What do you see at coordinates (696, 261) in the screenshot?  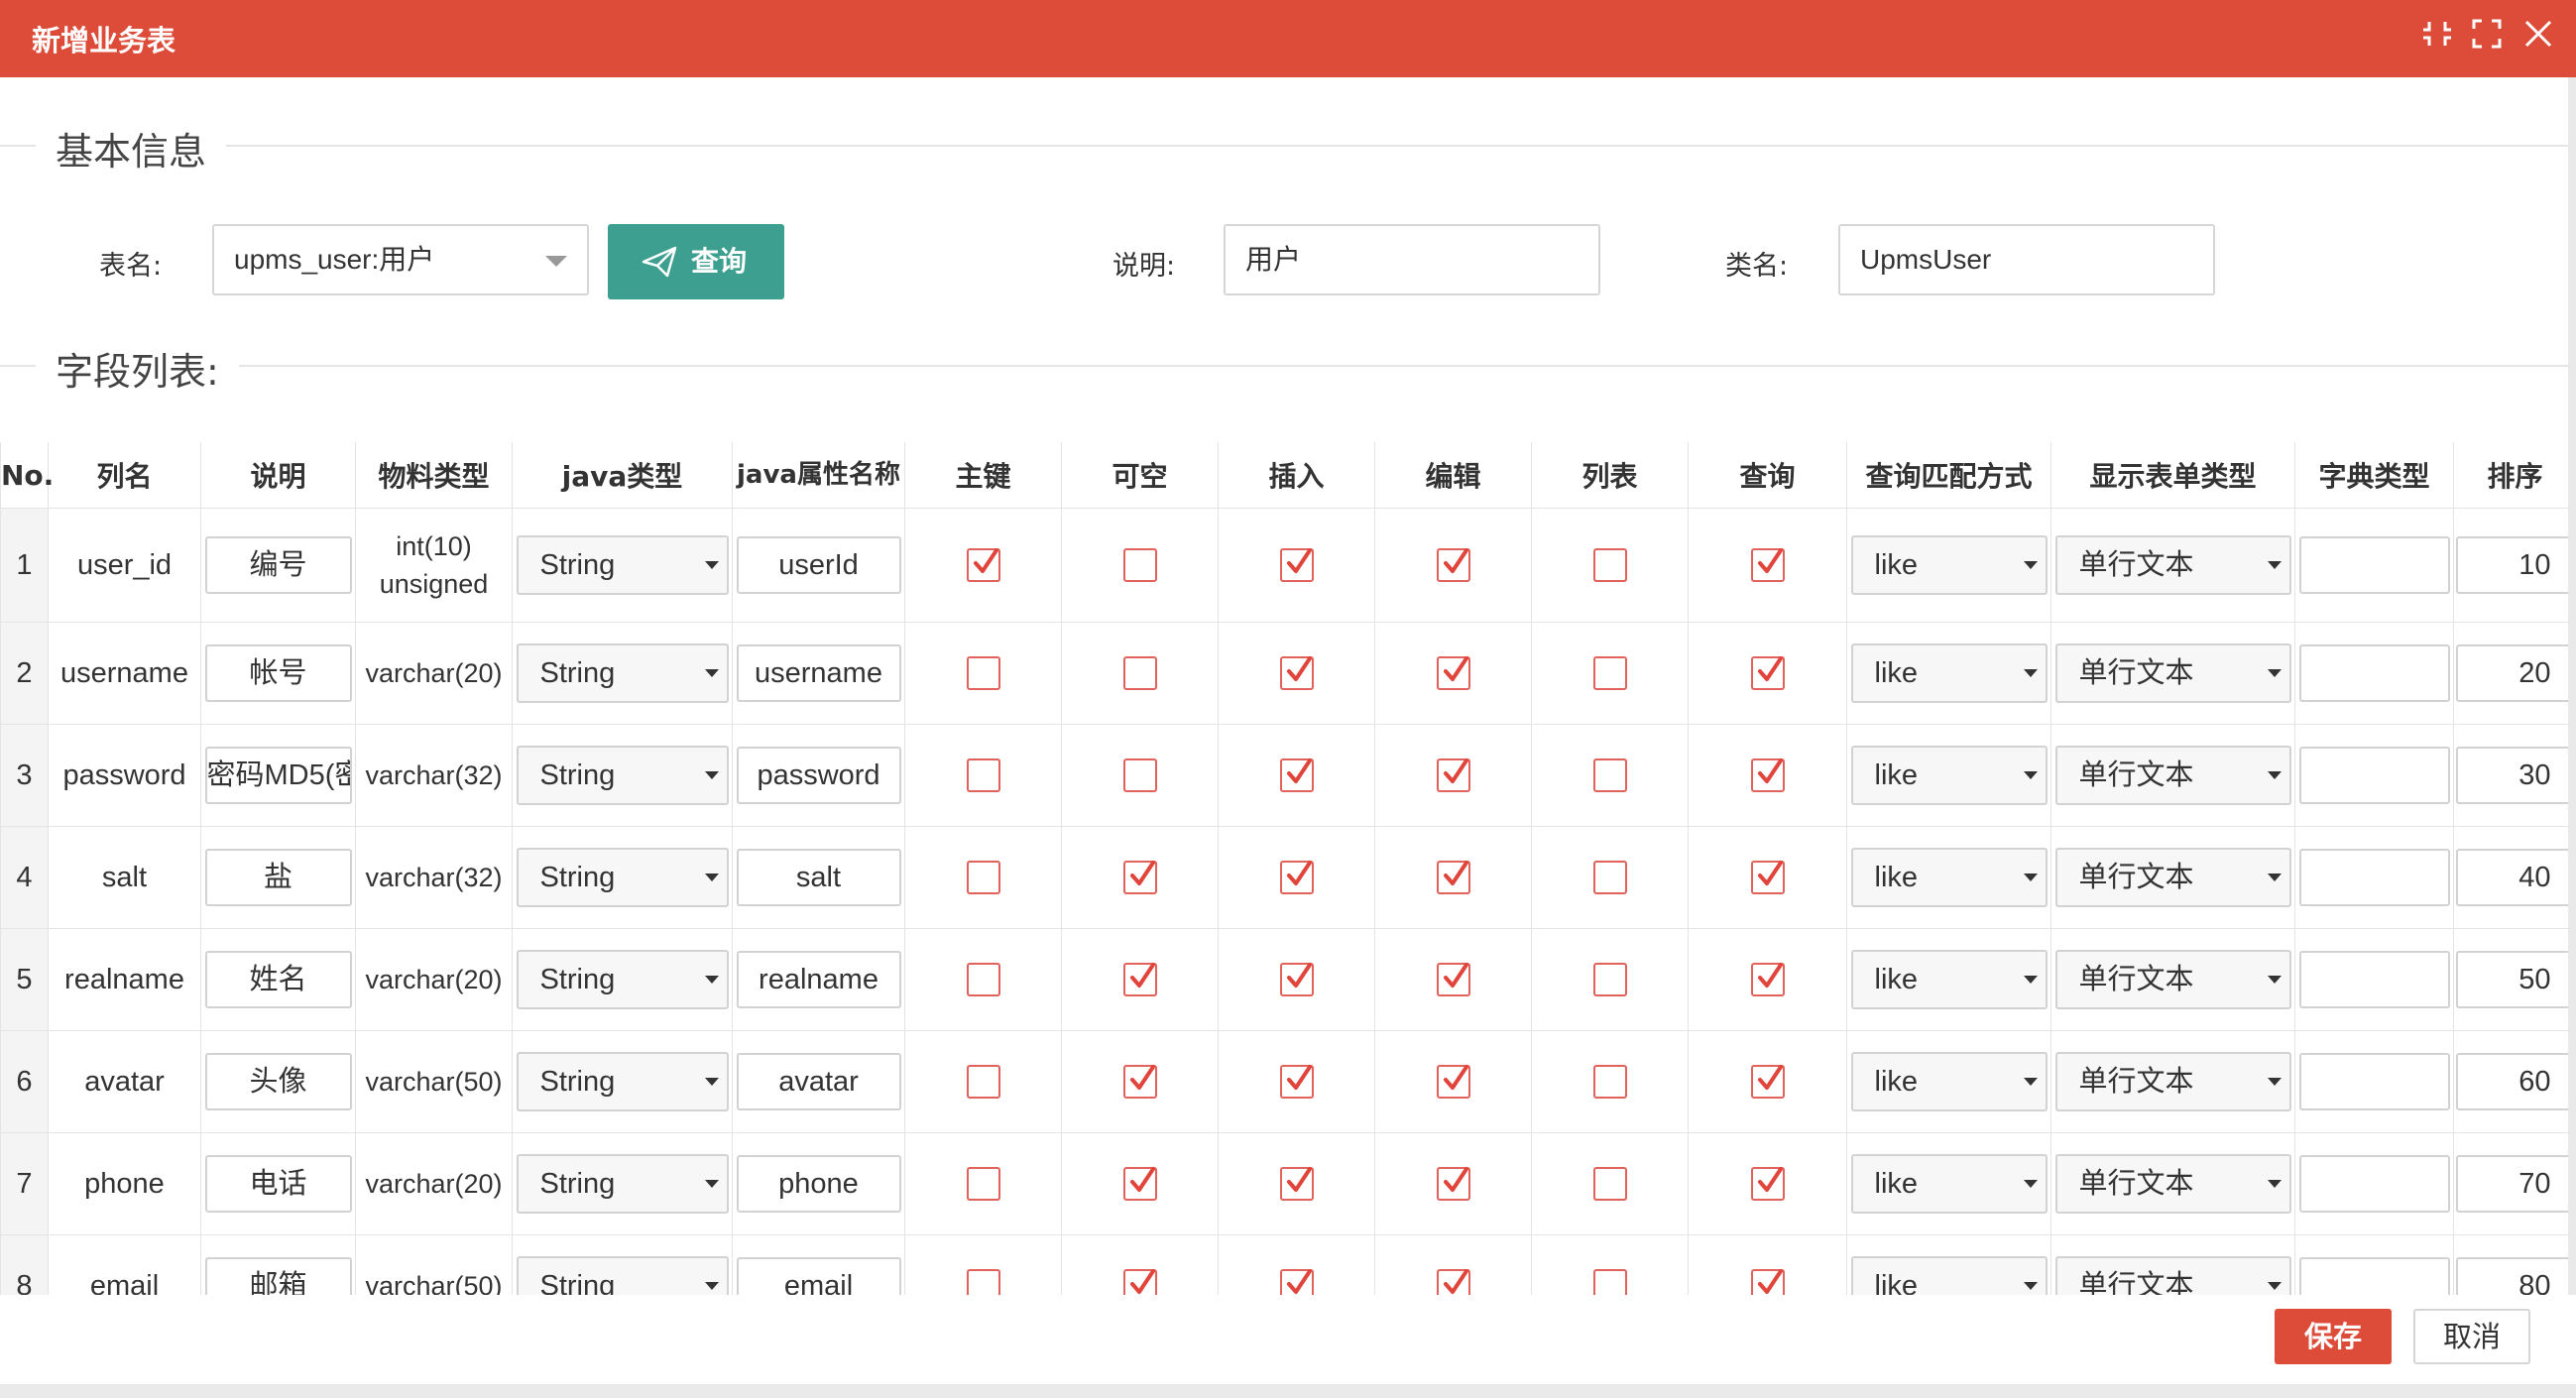 I see `query-button: 查询` at bounding box center [696, 261].